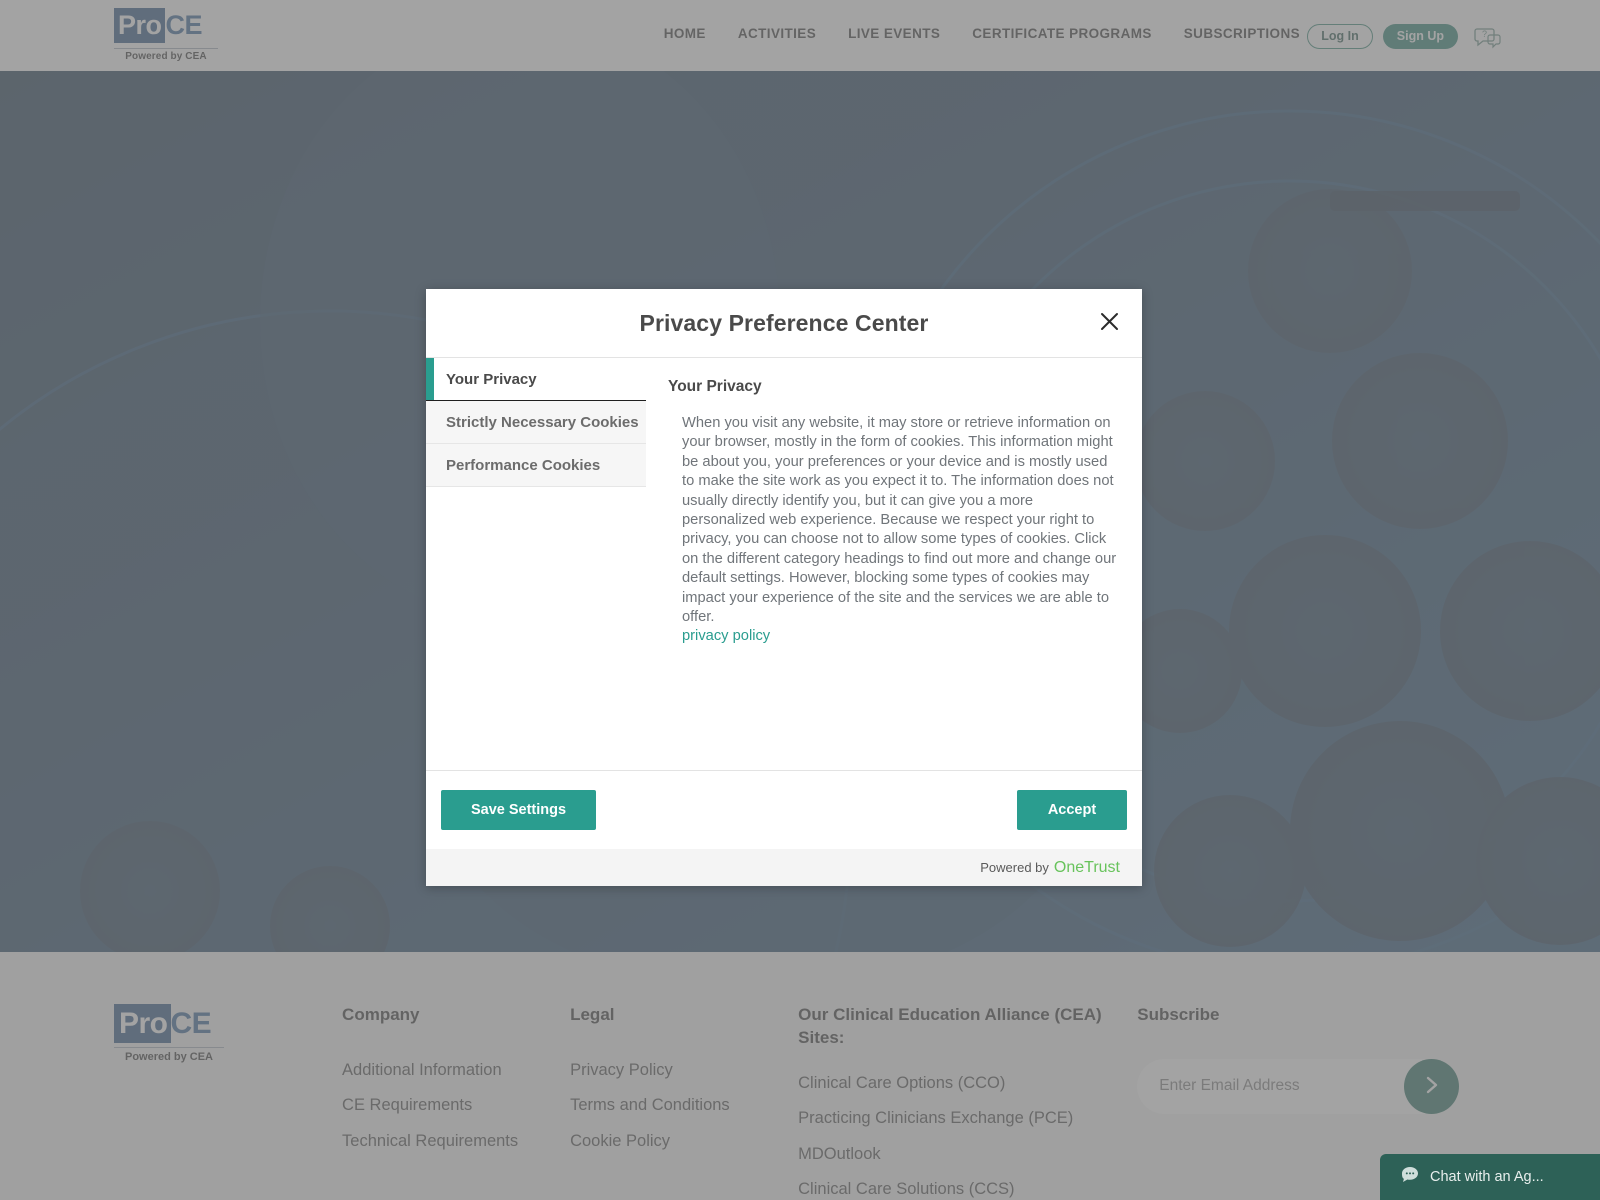 The height and width of the screenshot is (1200, 1600). I want to click on close-icon, so click(1109, 321).